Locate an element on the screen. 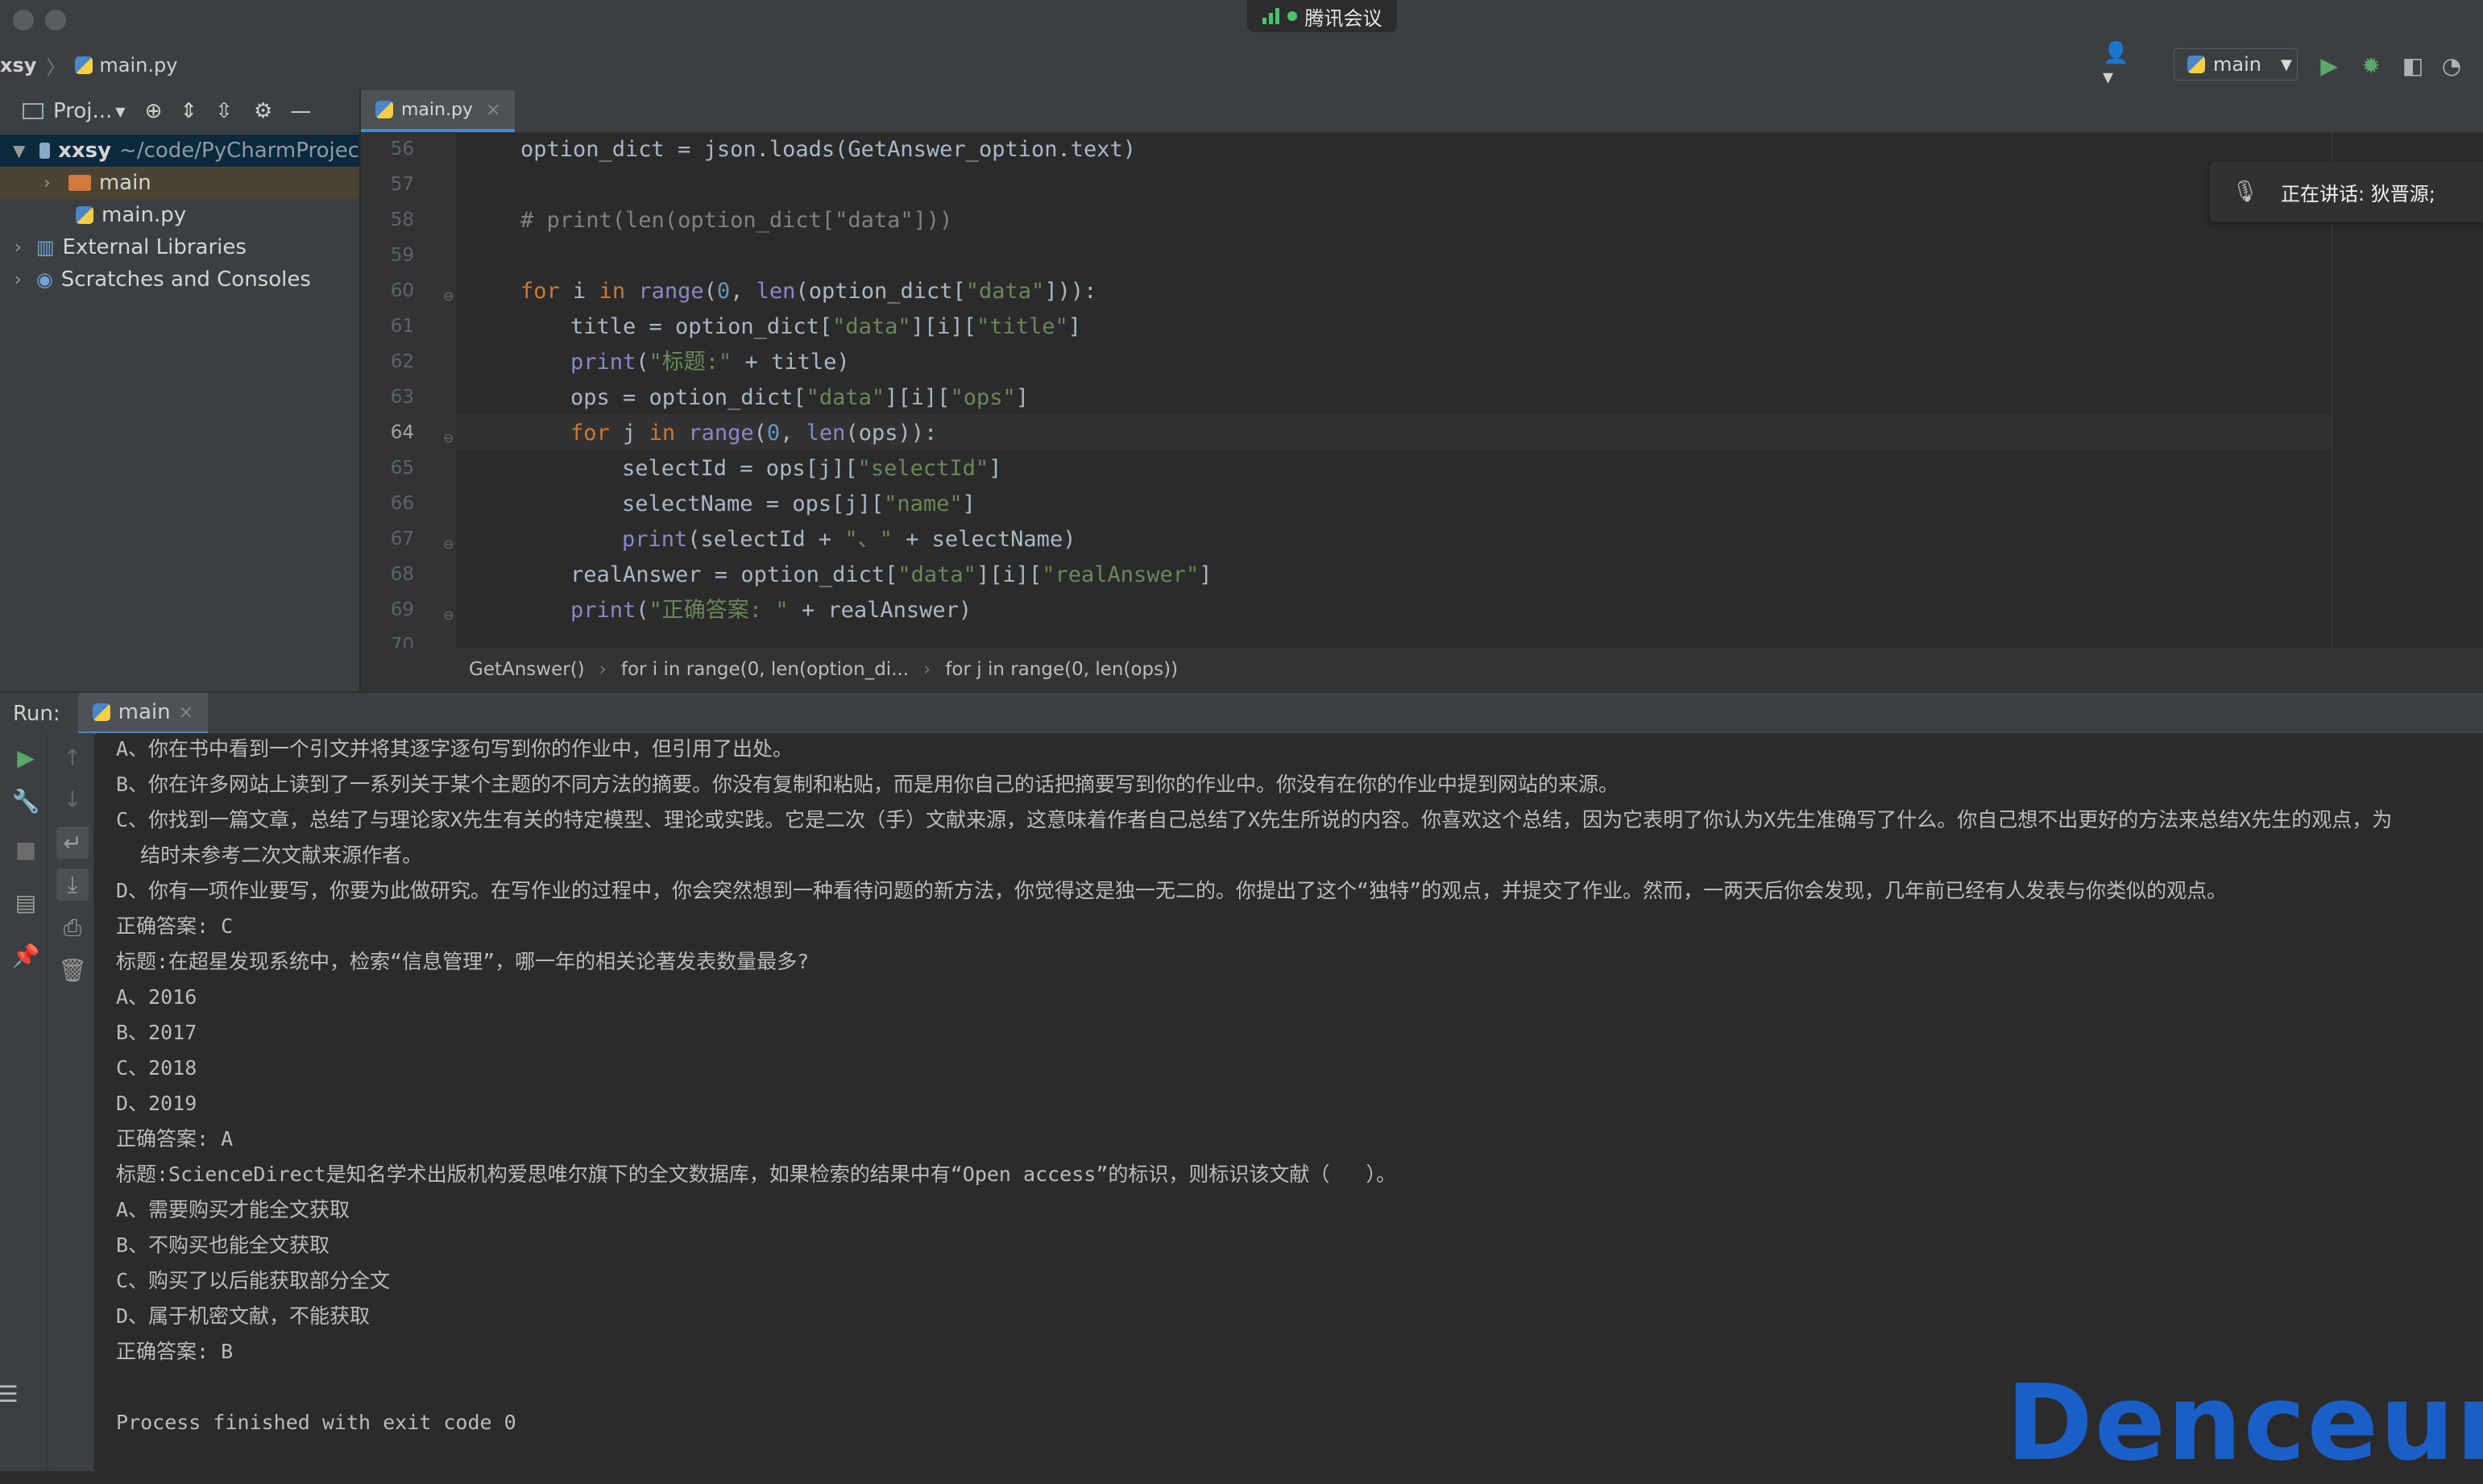 The height and width of the screenshot is (1484, 2483). coverage-icon: ◧ is located at coordinates (2413, 65).